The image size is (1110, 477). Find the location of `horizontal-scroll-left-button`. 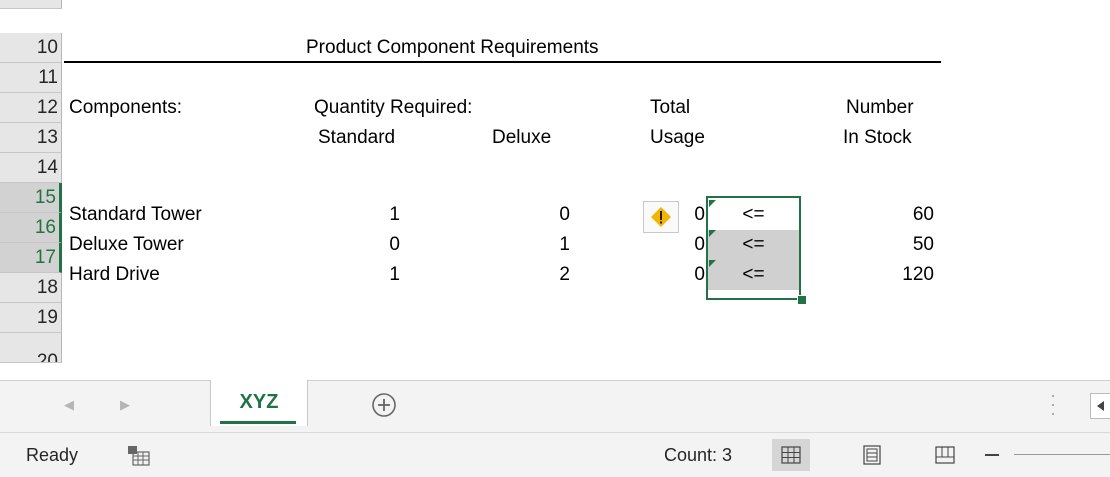

horizontal-scroll-left-button is located at coordinates (1100, 406).